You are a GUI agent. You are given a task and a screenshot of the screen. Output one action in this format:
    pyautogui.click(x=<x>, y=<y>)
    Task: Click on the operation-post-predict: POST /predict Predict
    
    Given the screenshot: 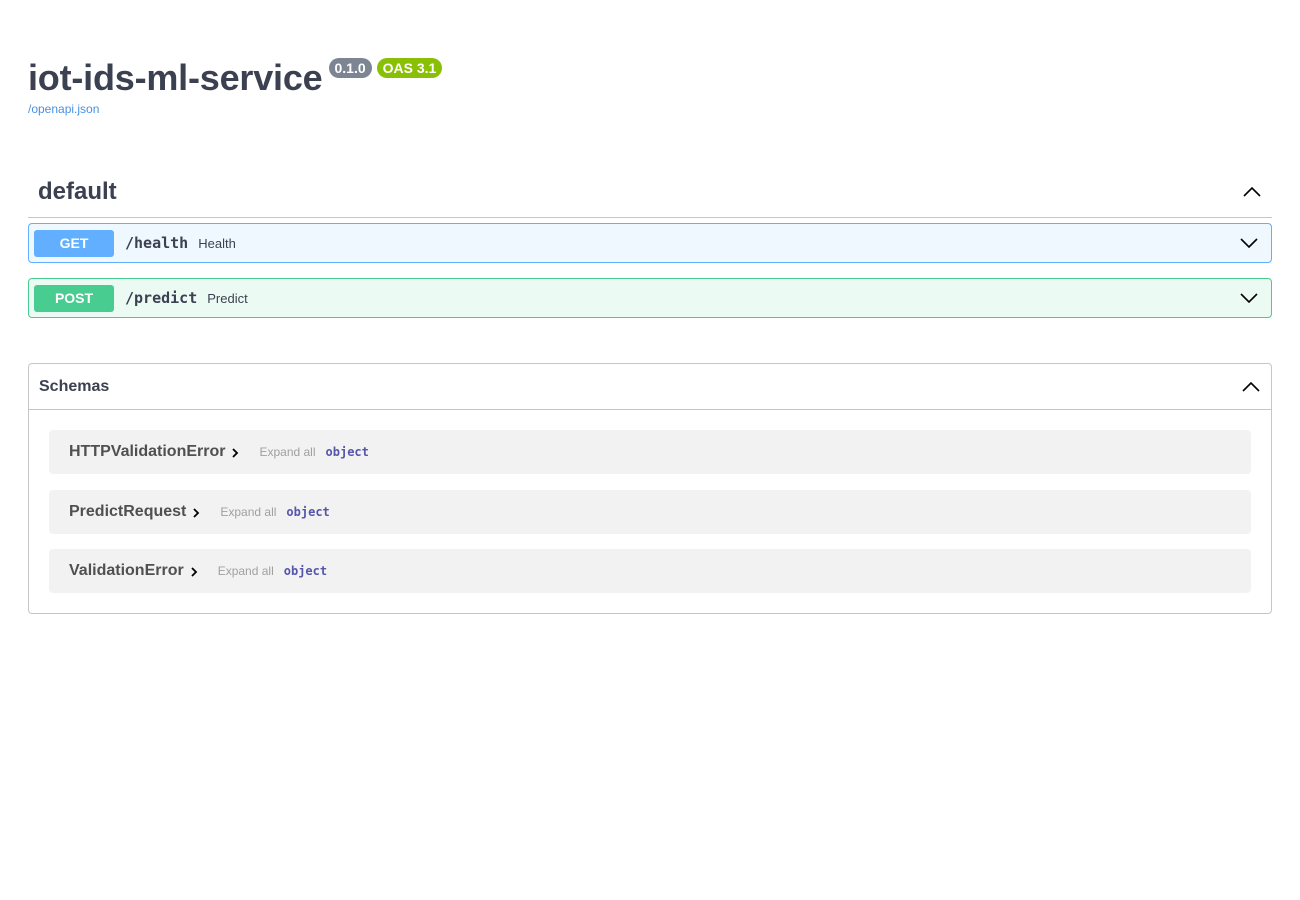 What is the action you would take?
    pyautogui.click(x=650, y=298)
    